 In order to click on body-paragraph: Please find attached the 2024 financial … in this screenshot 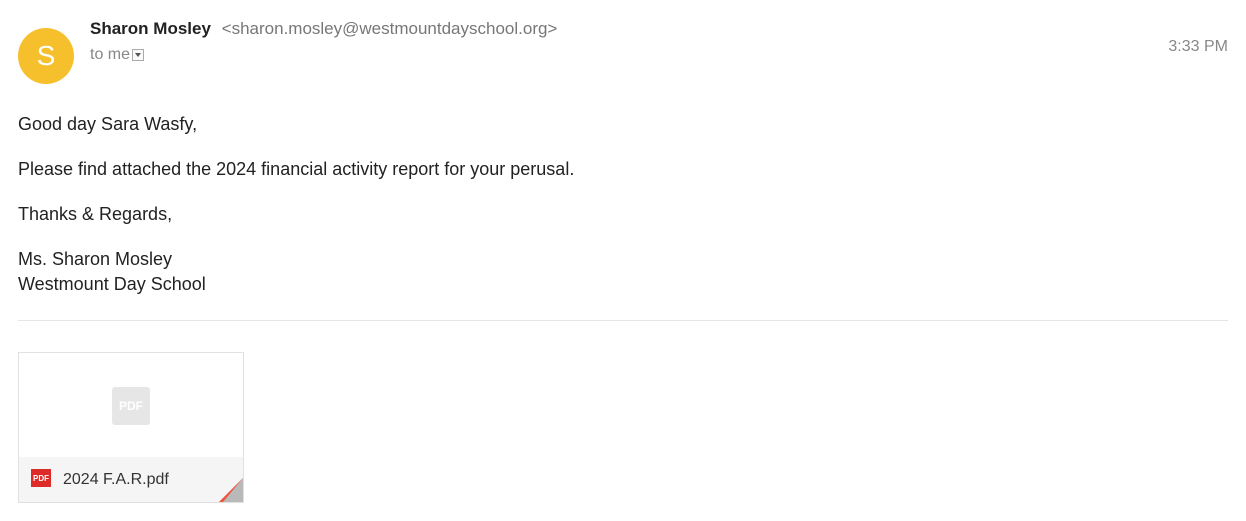, I will do `click(296, 169)`.